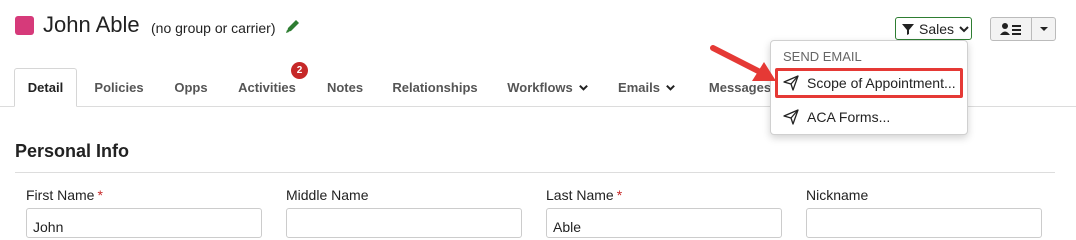 The height and width of the screenshot is (240, 1076). Describe the element at coordinates (293, 26) in the screenshot. I see `pencil-icon` at that location.